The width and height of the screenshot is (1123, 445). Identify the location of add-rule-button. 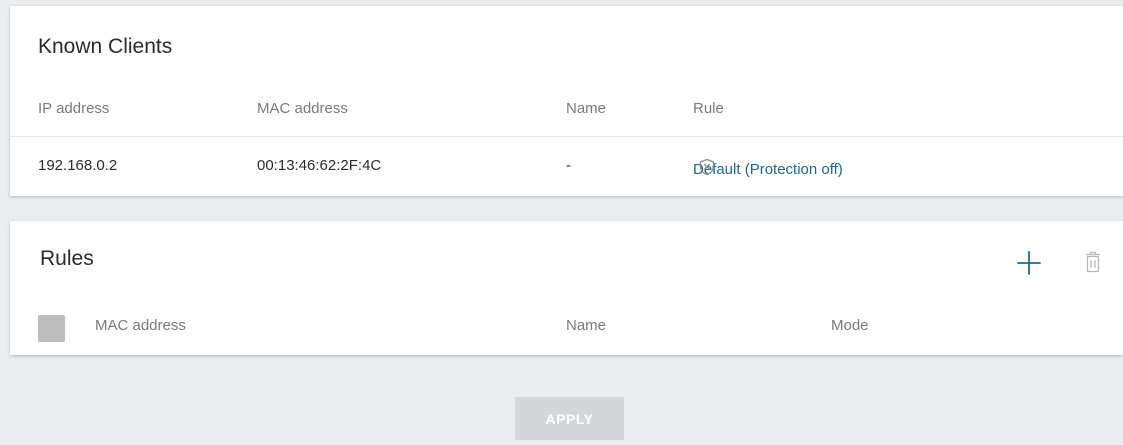
(1029, 263).